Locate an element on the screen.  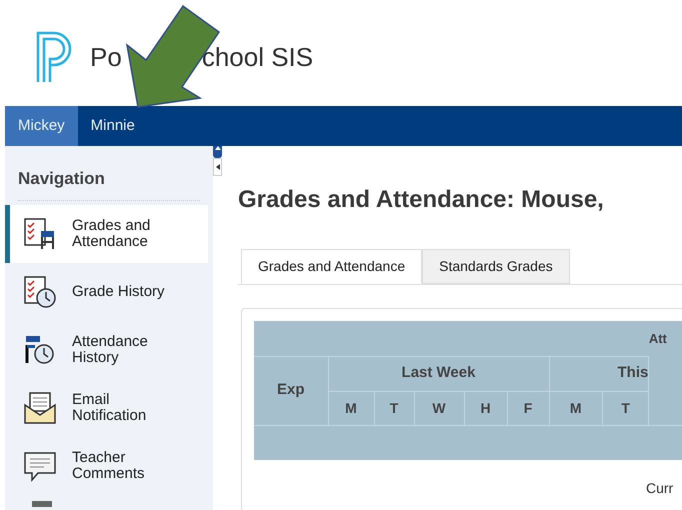
table-header: W is located at coordinates (439, 408).